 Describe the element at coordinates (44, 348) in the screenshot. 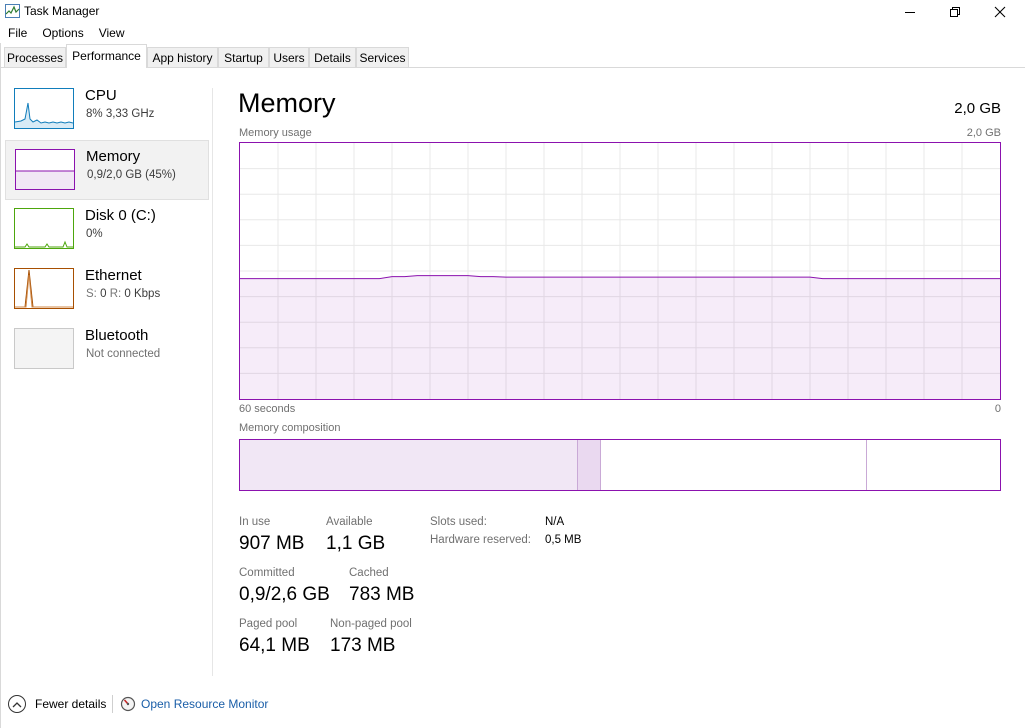

I see `bluetooth-thumbnail-graph` at that location.